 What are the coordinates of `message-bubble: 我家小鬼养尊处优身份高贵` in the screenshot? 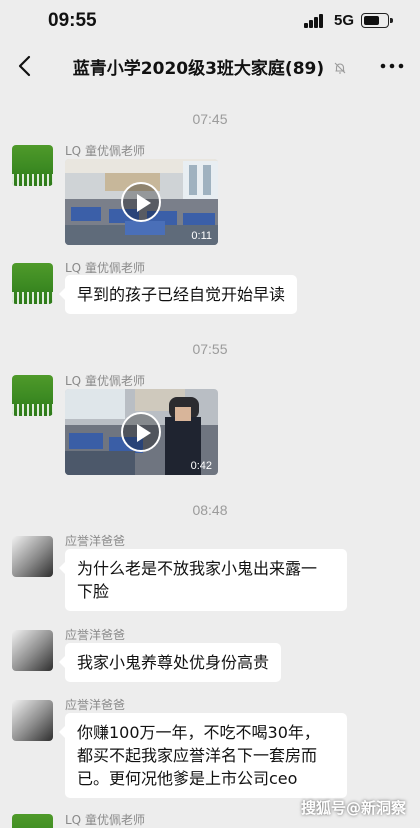 It's located at (170, 662).